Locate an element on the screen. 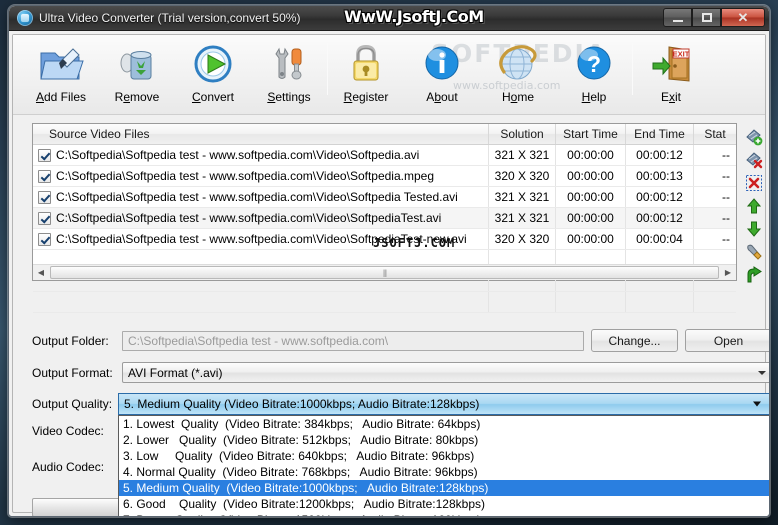 The image size is (778, 525). remove-icon is located at coordinates (137, 63).